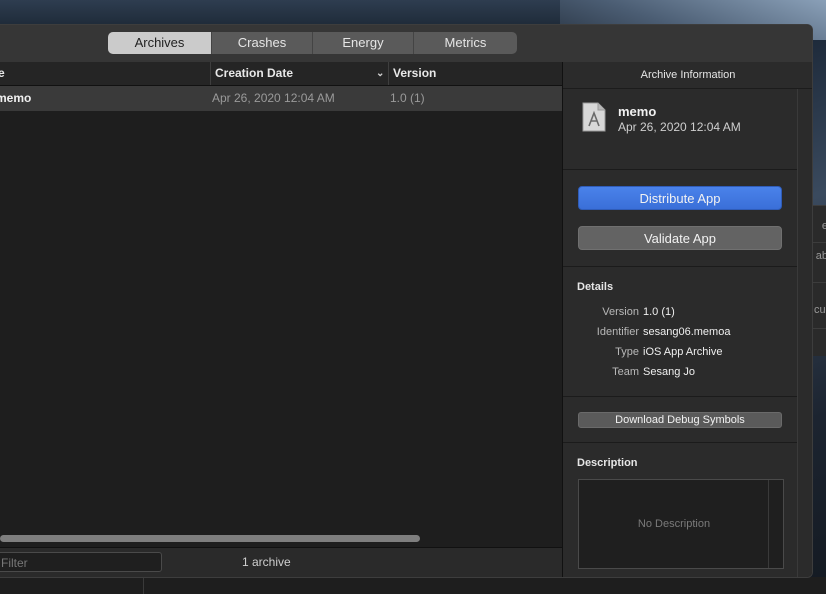  Describe the element at coordinates (16, 98) in the screenshot. I see `row-name: memo` at that location.